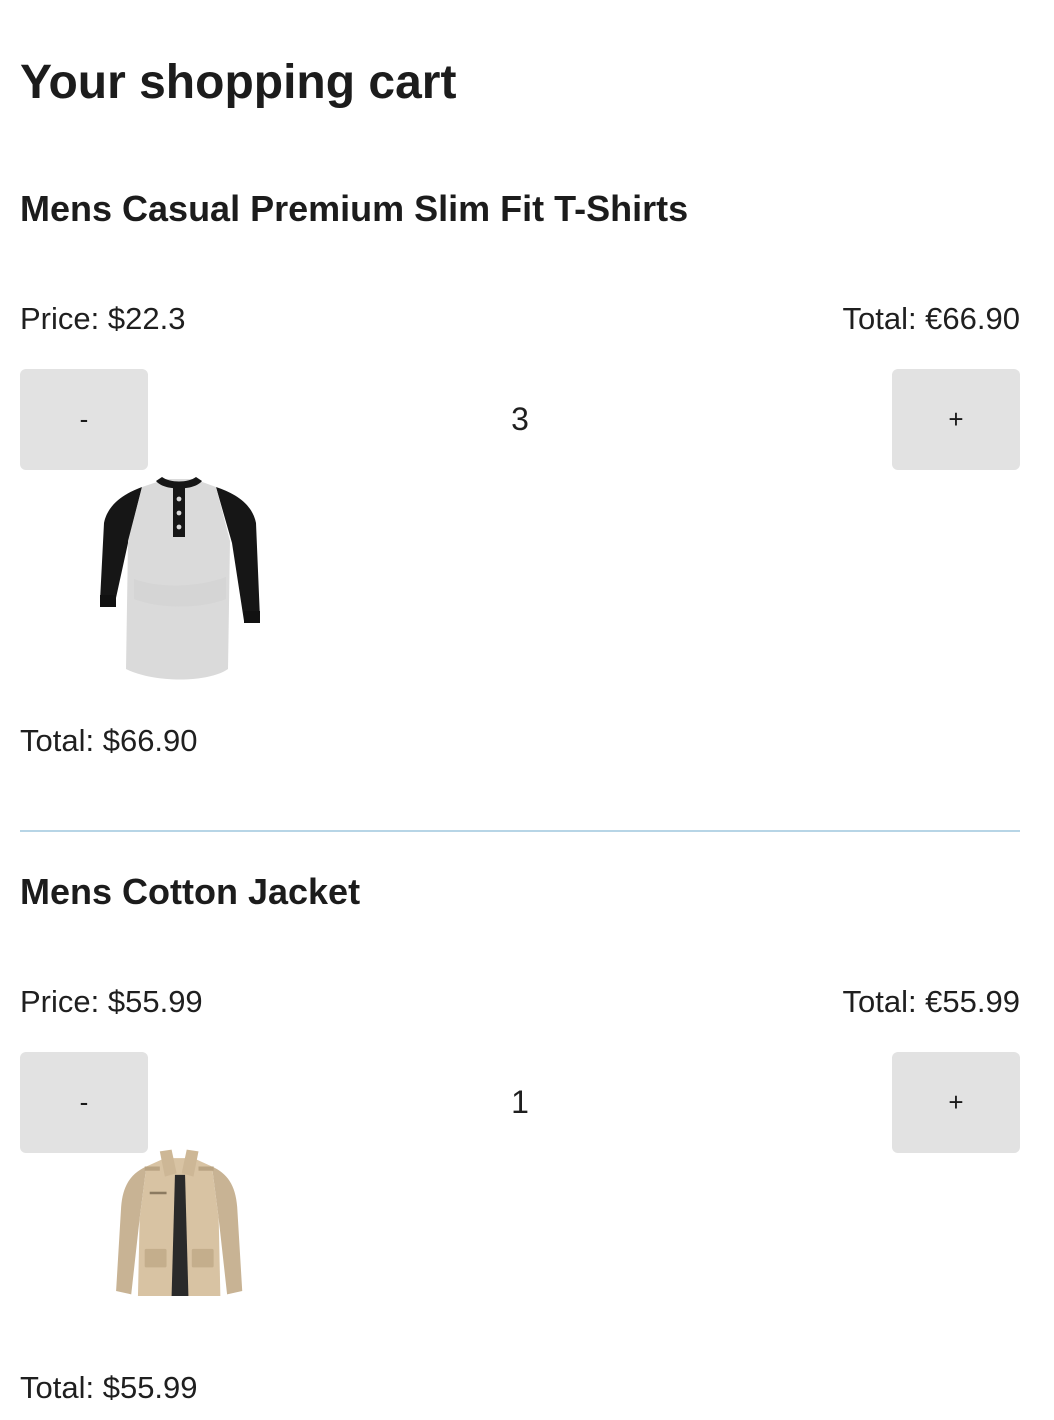 Image resolution: width=1054 pixels, height=1420 pixels. I want to click on unit-price: Price: $22.3, so click(103, 318).